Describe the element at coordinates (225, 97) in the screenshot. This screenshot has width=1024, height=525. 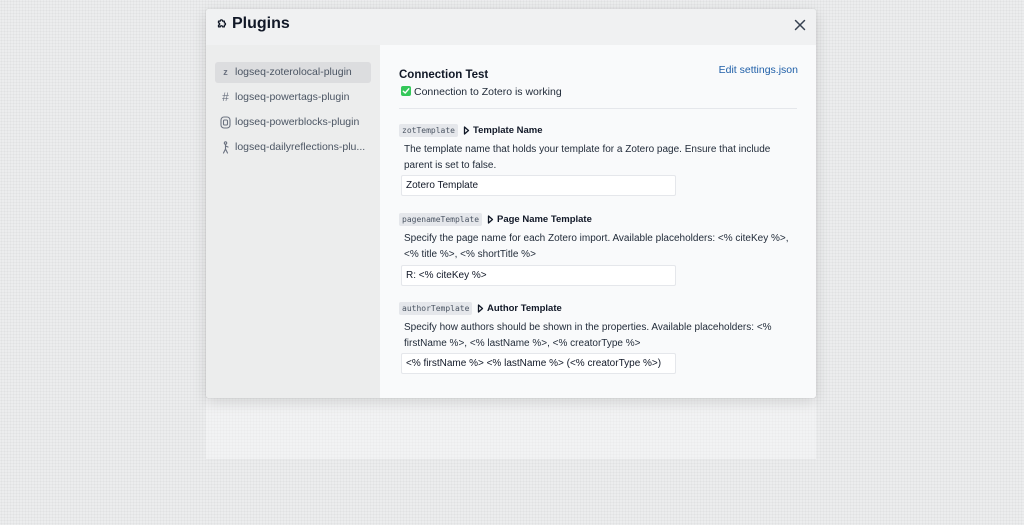
I see `hash-icon: #` at that location.